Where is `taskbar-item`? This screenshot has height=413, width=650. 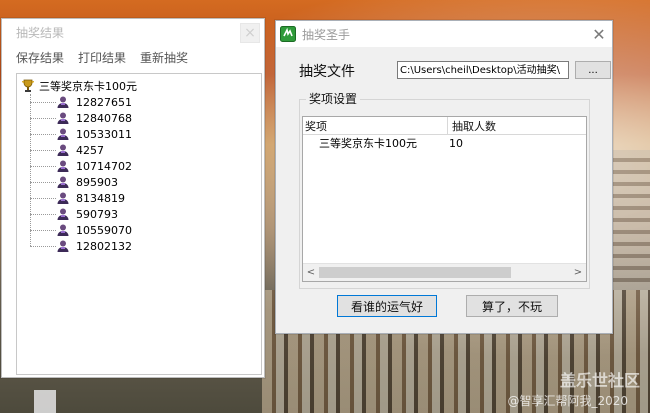 taskbar-item is located at coordinates (45, 401).